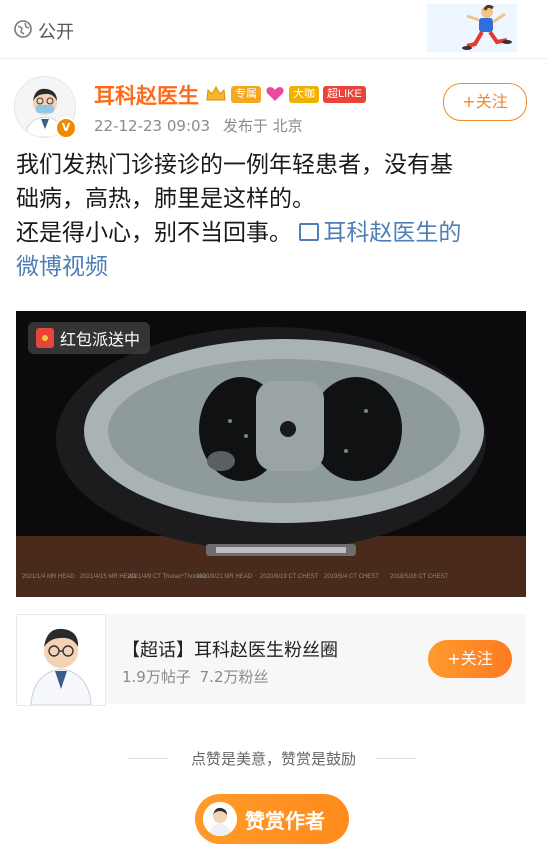 The width and height of the screenshot is (547, 859). What do you see at coordinates (154, 233) in the screenshot?
I see `post-text-line: 还是得小心，别不当回事。` at bounding box center [154, 233].